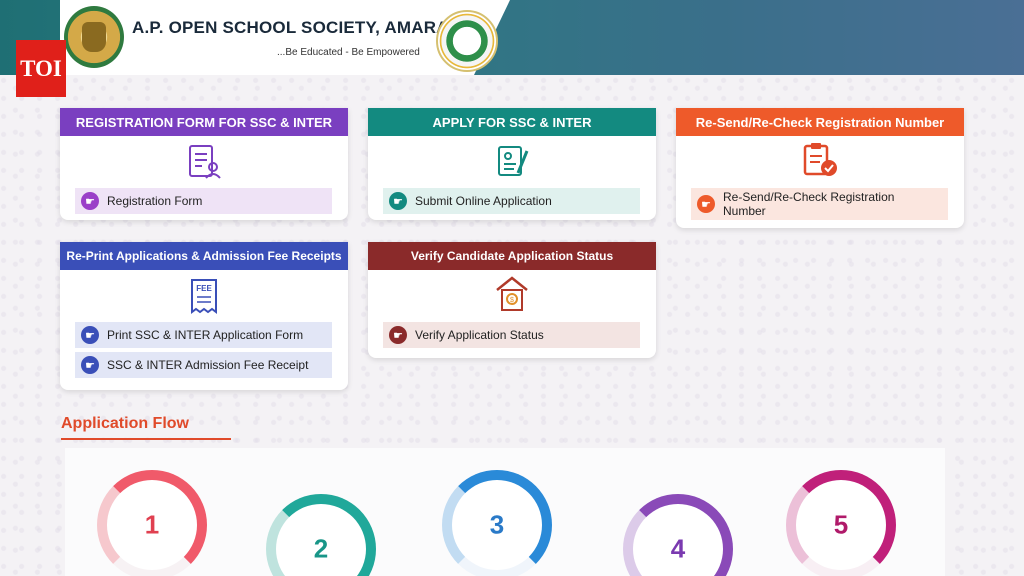  What do you see at coordinates (512, 122) in the screenshot?
I see `apply-card-title: APPLY FOR SSC & INTER` at bounding box center [512, 122].